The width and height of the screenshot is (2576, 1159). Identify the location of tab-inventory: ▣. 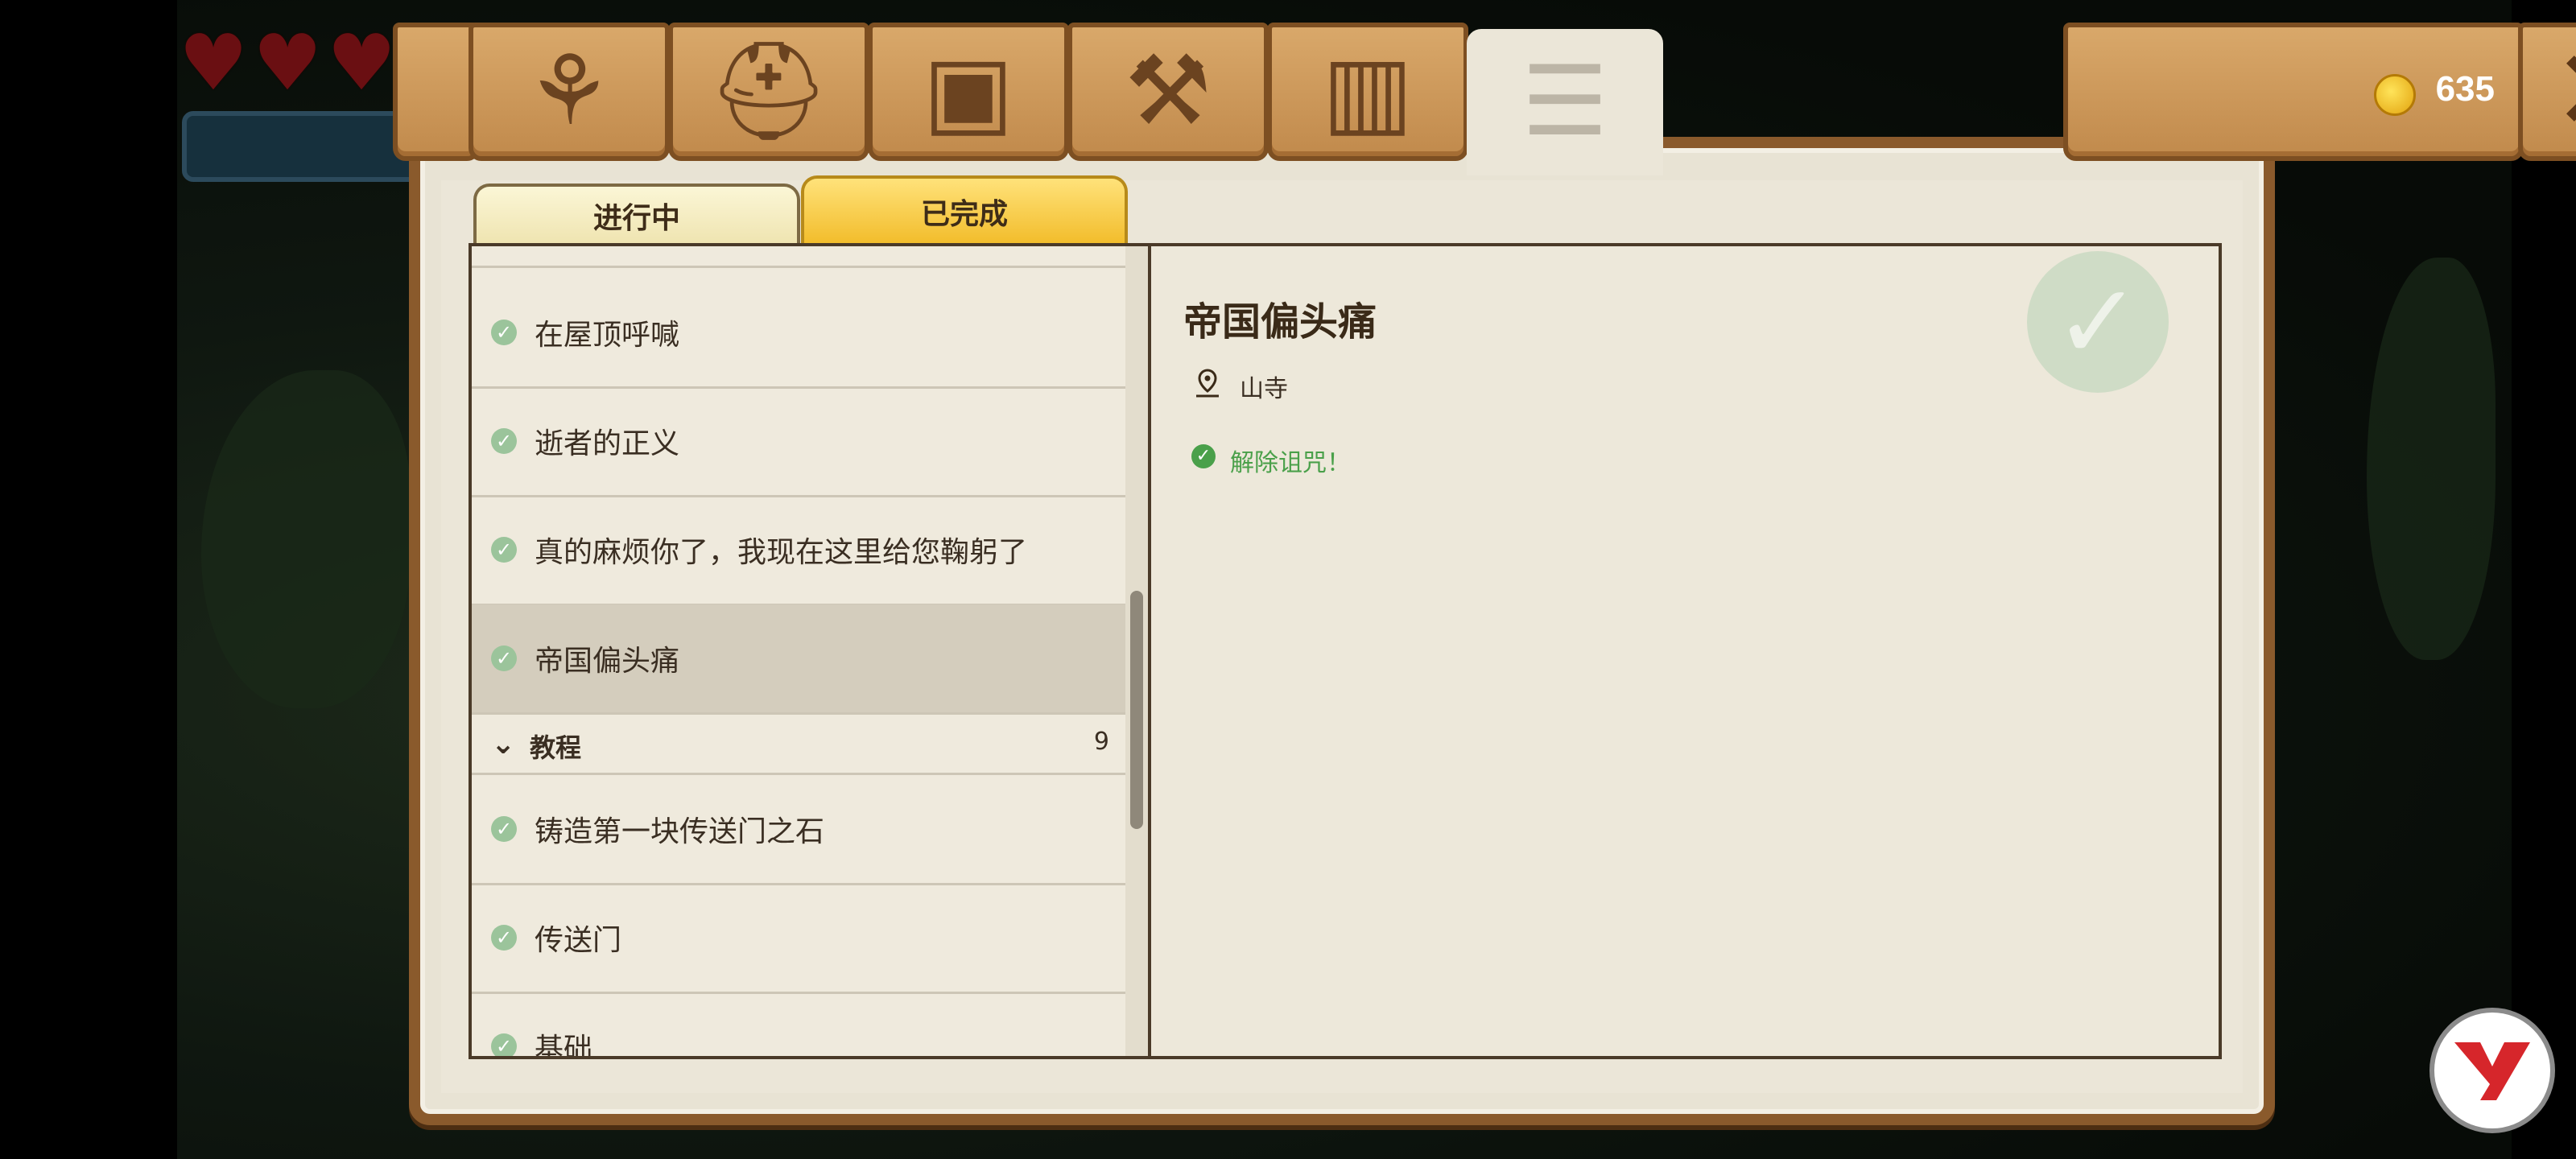
(968, 92).